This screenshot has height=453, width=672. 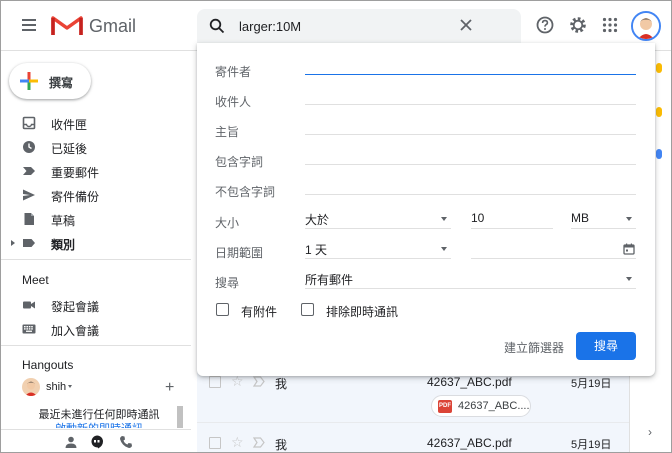 I want to click on date-range-value: 1 天, so click(x=316, y=250).